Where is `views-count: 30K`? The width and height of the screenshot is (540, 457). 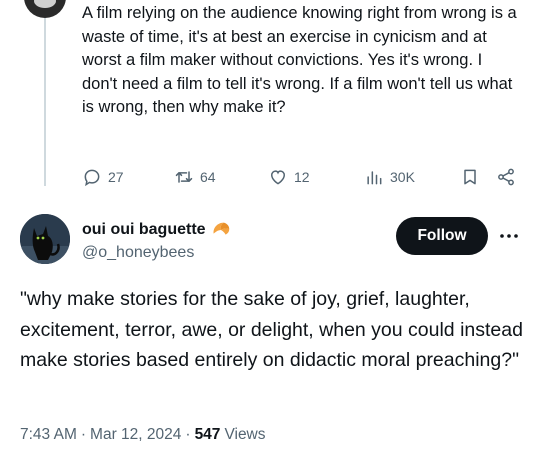
views-count: 30K is located at coordinates (402, 177).